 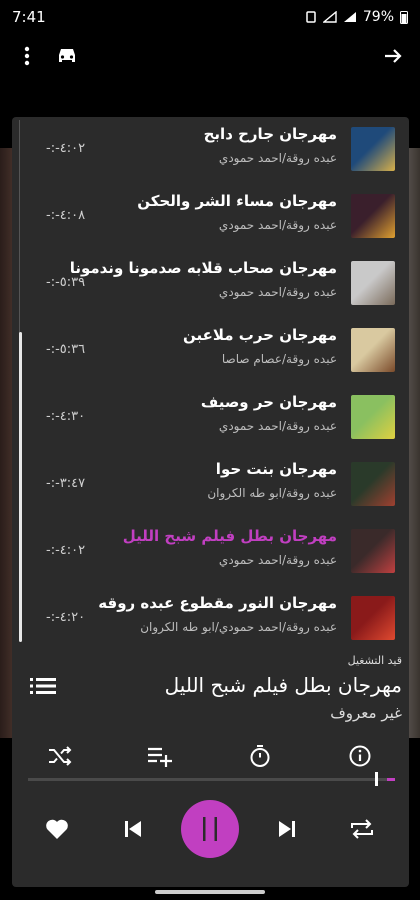 I want to click on favorite-heart-icon, so click(x=57, y=829).